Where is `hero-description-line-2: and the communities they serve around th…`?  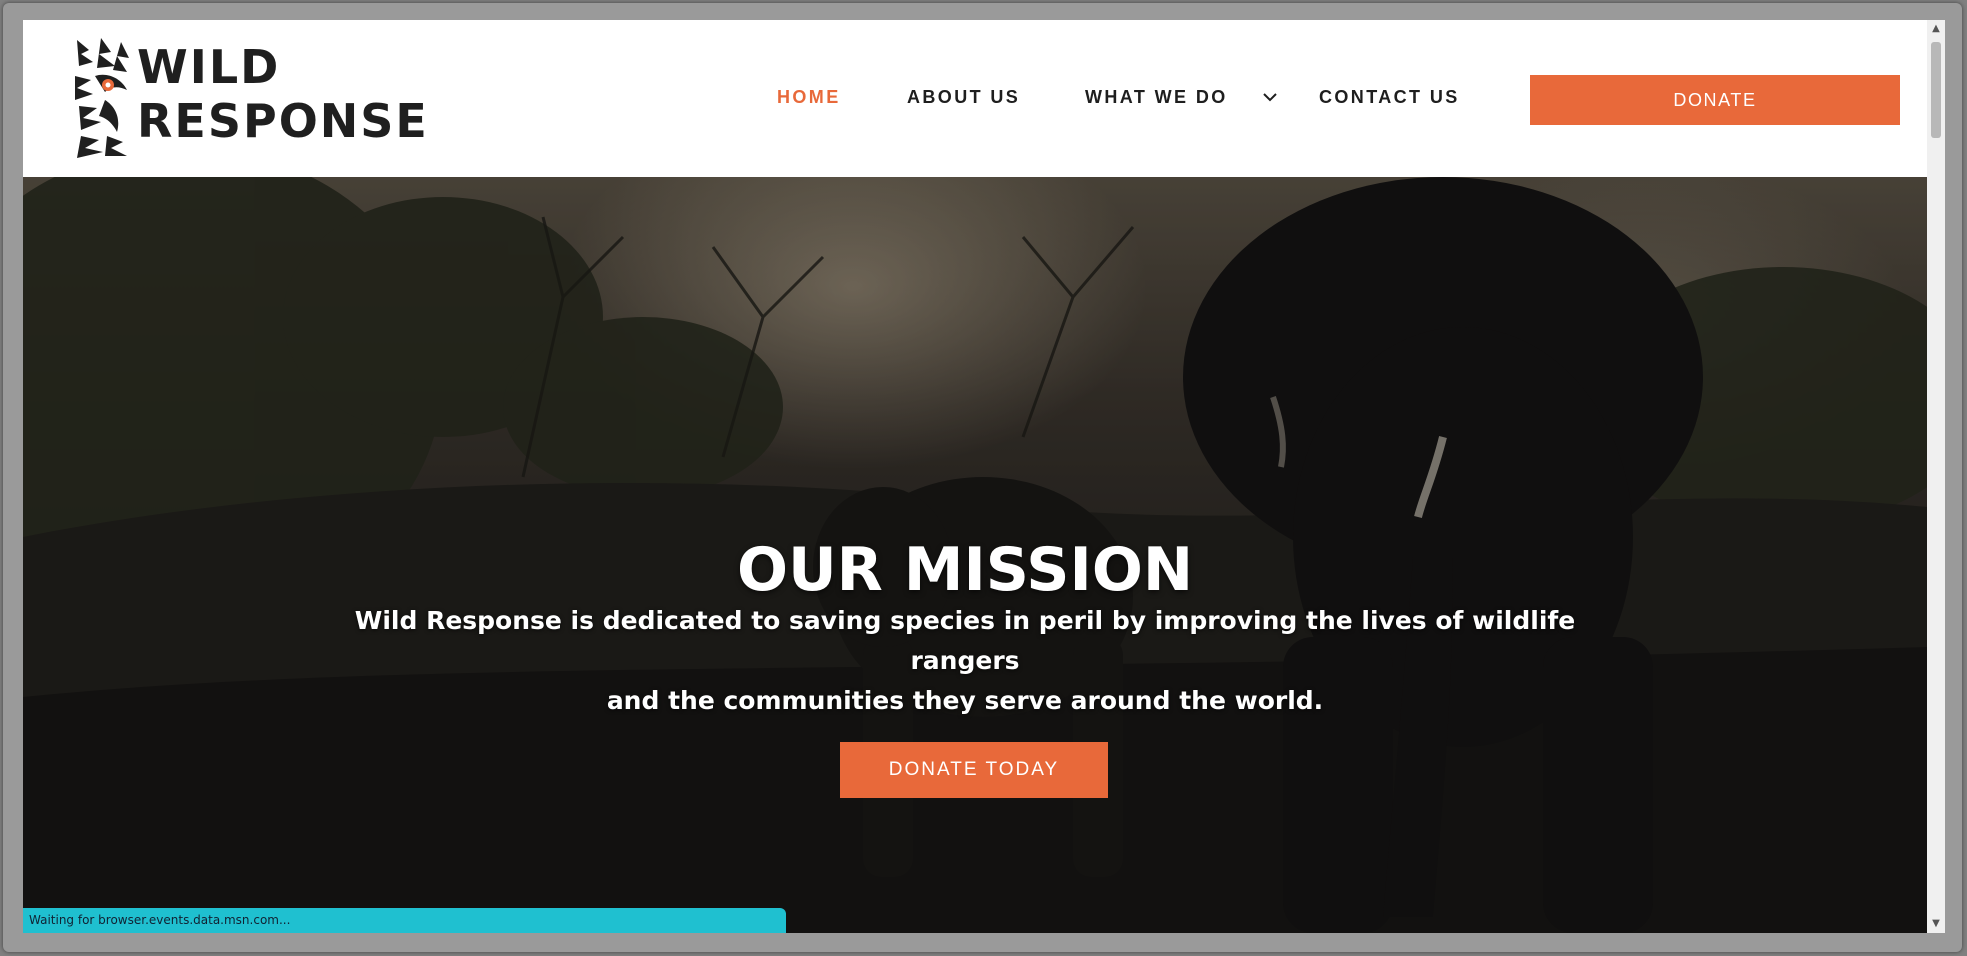 hero-description-line-2: and the communities they serve around th… is located at coordinates (965, 700).